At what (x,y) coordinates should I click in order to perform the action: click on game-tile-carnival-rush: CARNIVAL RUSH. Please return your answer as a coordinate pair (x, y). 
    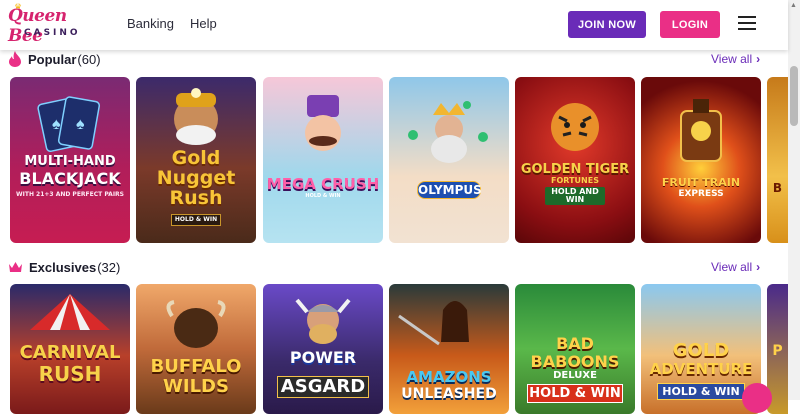
    Looking at the image, I should click on (70, 349).